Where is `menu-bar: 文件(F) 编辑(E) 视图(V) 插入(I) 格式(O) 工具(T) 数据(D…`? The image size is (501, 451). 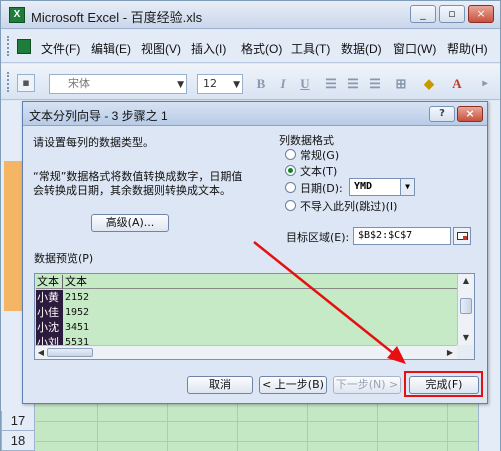 menu-bar: 文件(F) 编辑(E) 视图(V) 插入(I) 格式(O) 工具(T) 数据(D… is located at coordinates (250, 46).